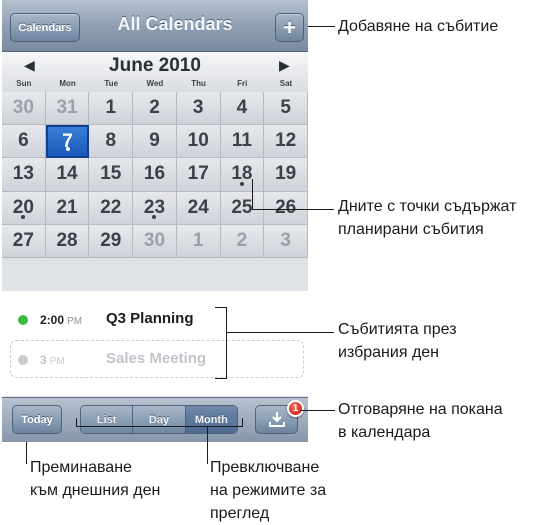  What do you see at coordinates (155, 83) in the screenshot?
I see `weekday-label: Wed` at bounding box center [155, 83].